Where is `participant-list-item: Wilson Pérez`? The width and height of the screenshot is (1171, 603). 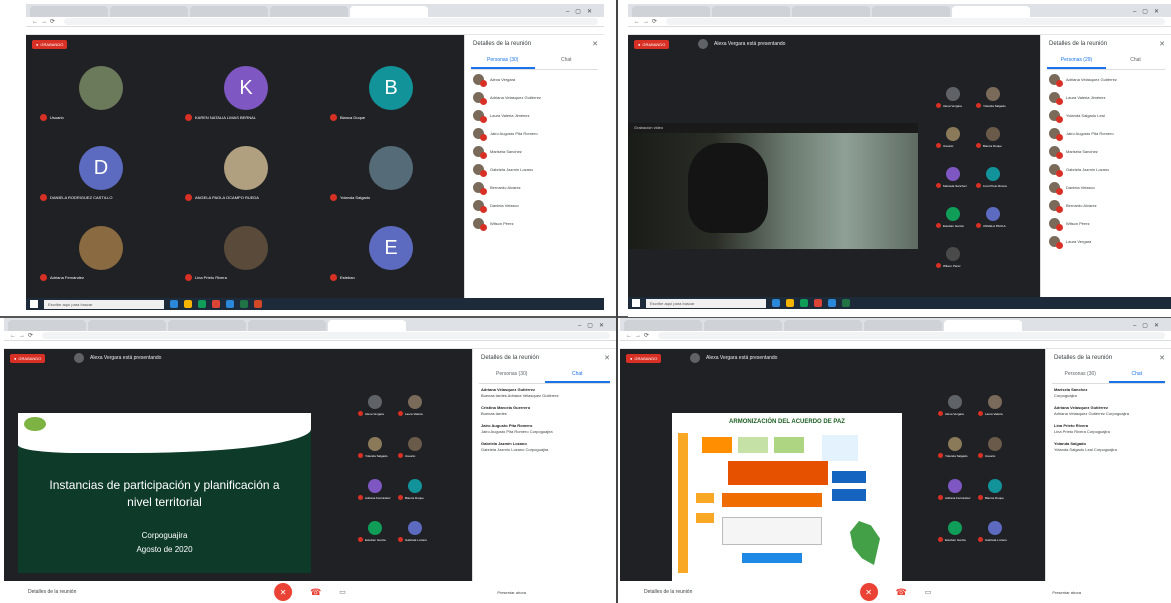 participant-list-item: Wilson Pérez is located at coordinates (1106, 223).